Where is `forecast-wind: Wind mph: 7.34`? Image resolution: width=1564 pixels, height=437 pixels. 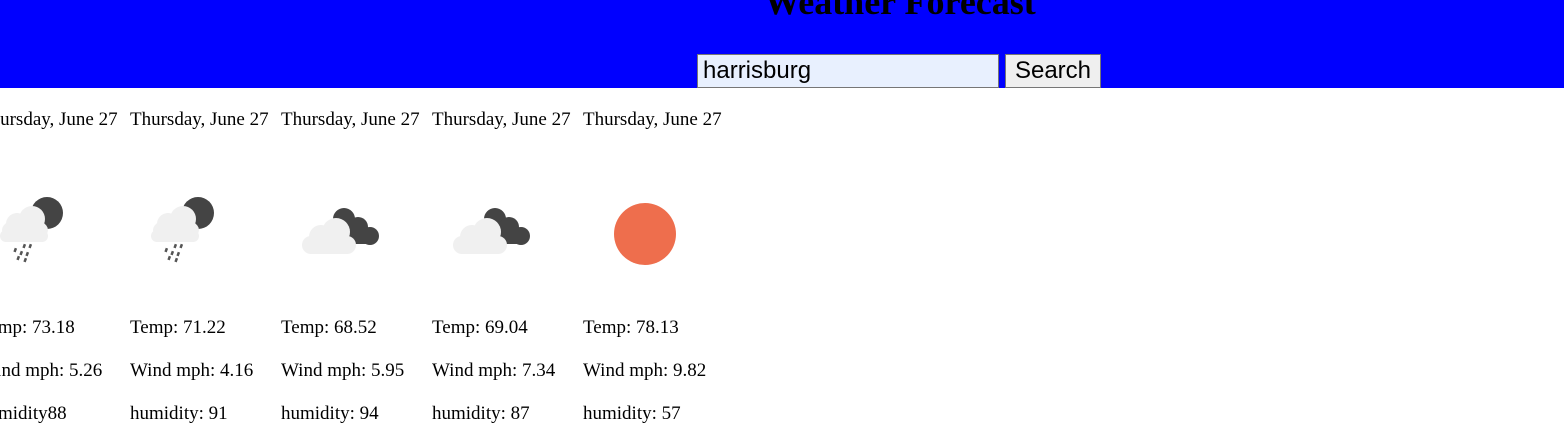 forecast-wind: Wind mph: 7.34 is located at coordinates (494, 370).